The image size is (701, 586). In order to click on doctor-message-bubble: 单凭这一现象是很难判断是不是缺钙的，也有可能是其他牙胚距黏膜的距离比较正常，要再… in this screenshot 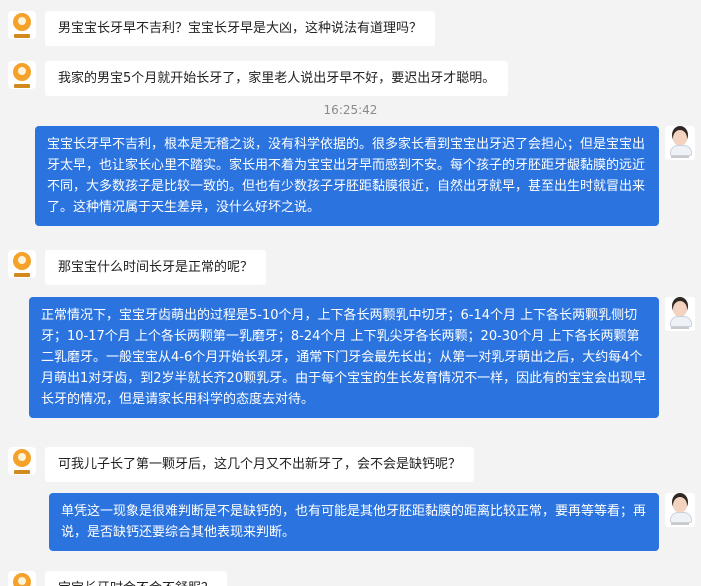, I will do `click(354, 522)`.